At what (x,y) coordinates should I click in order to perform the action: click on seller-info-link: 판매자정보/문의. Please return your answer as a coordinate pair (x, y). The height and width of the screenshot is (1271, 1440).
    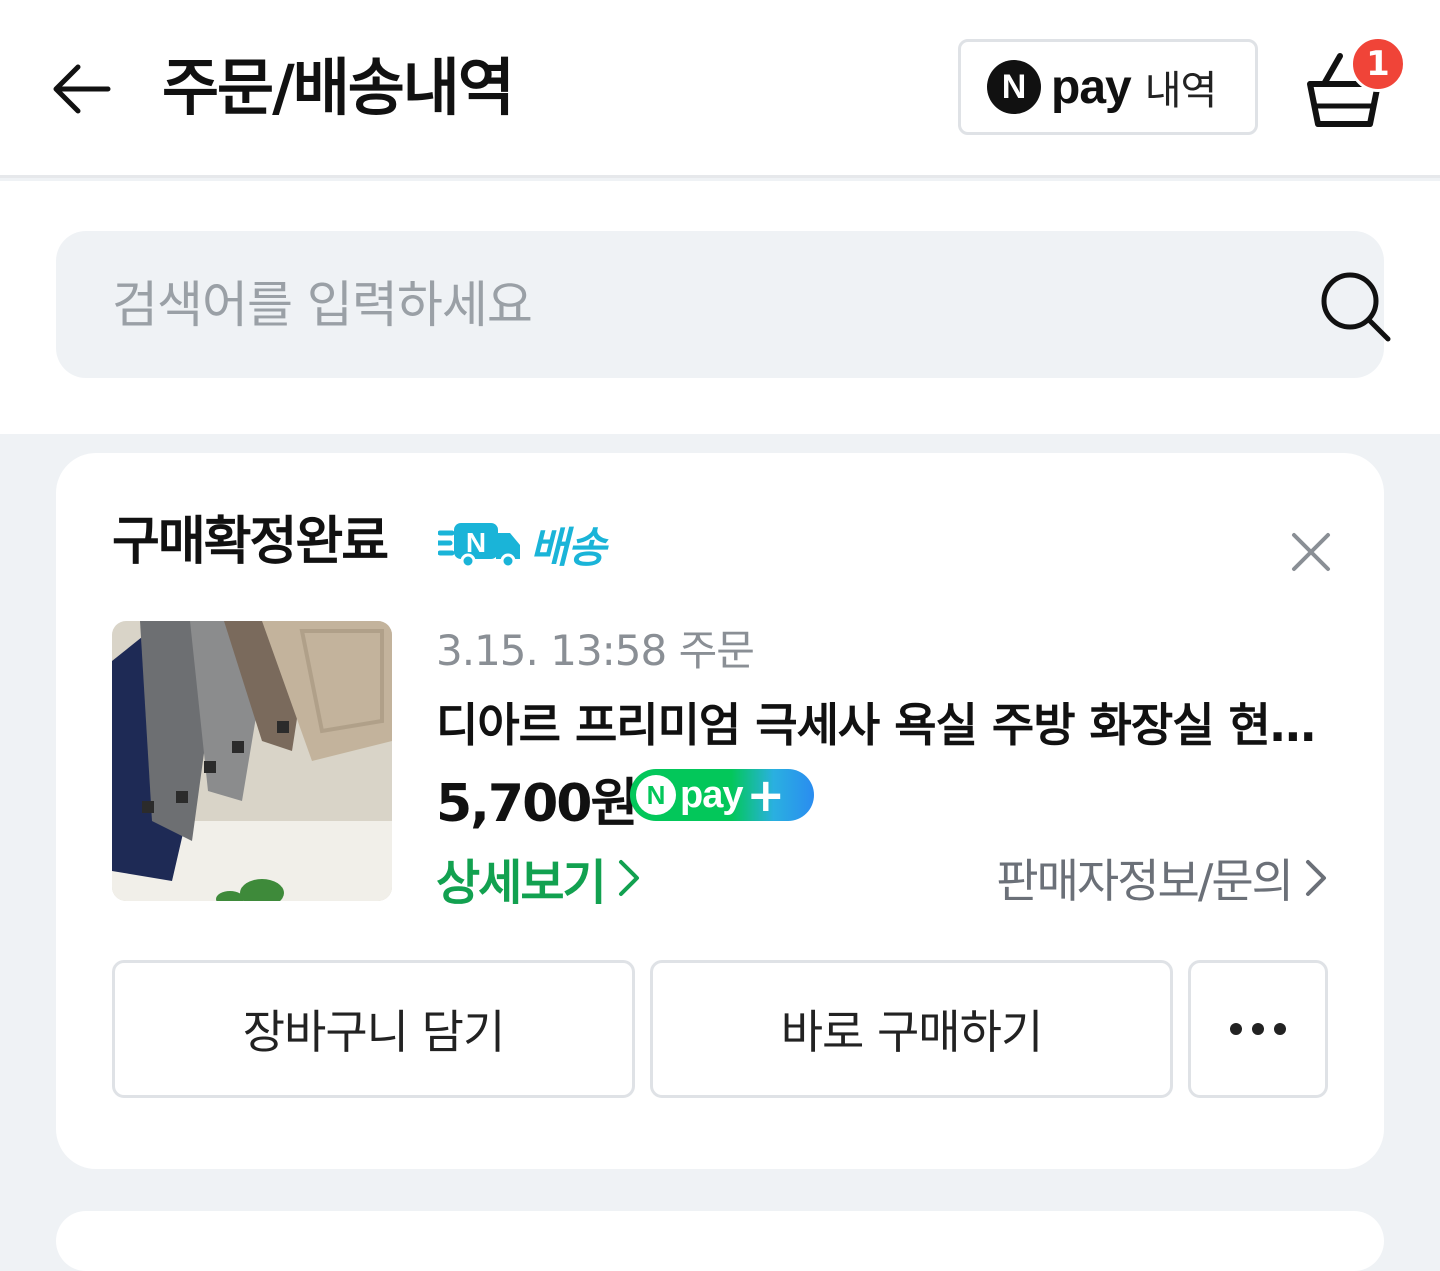
    Looking at the image, I should click on (1162, 878).